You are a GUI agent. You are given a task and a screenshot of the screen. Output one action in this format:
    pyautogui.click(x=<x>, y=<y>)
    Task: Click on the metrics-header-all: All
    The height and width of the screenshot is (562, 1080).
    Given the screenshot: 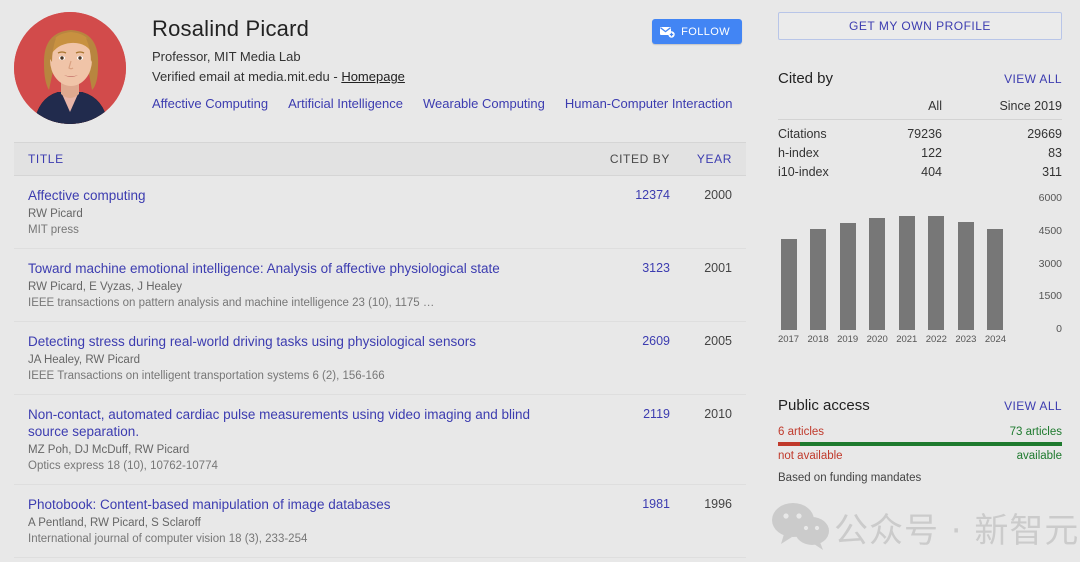 What is the action you would take?
    pyautogui.click(x=908, y=109)
    